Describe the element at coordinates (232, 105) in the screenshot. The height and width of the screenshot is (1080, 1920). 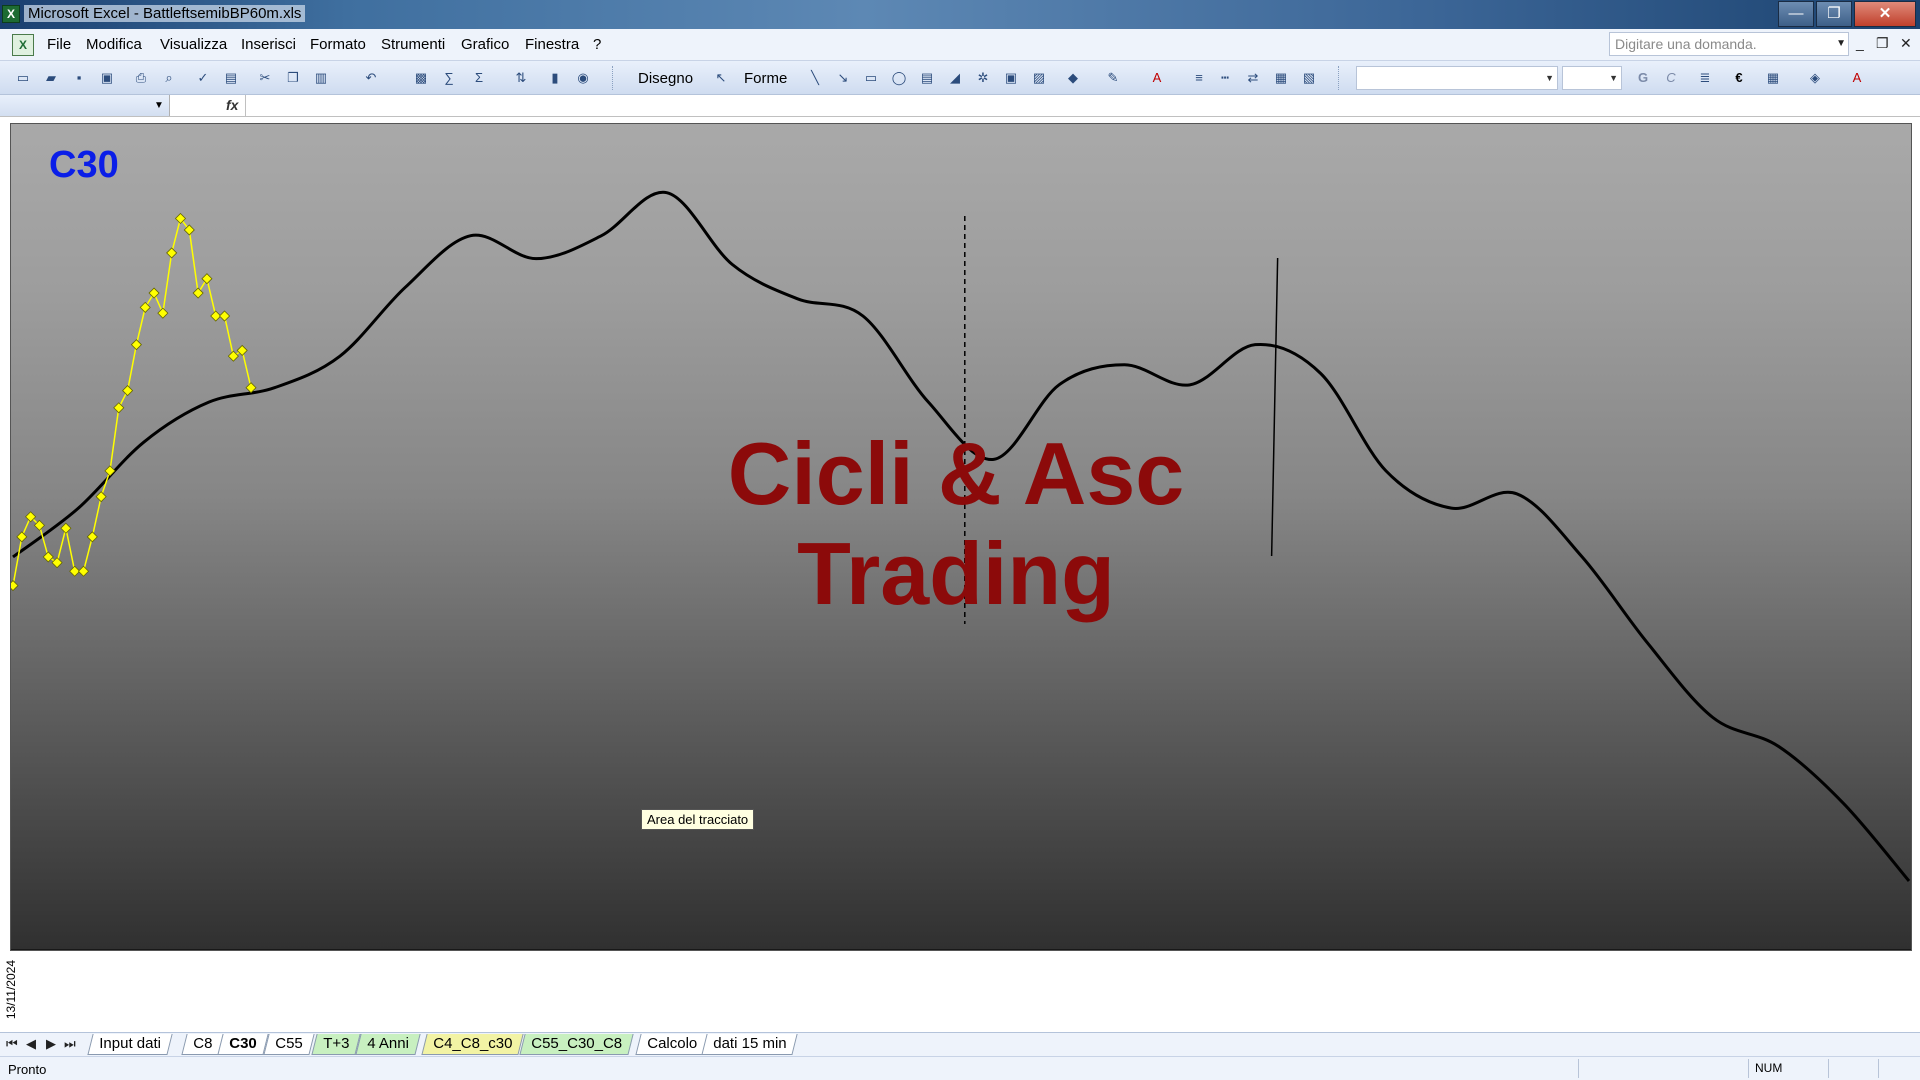
I see `fx-icon: fx` at that location.